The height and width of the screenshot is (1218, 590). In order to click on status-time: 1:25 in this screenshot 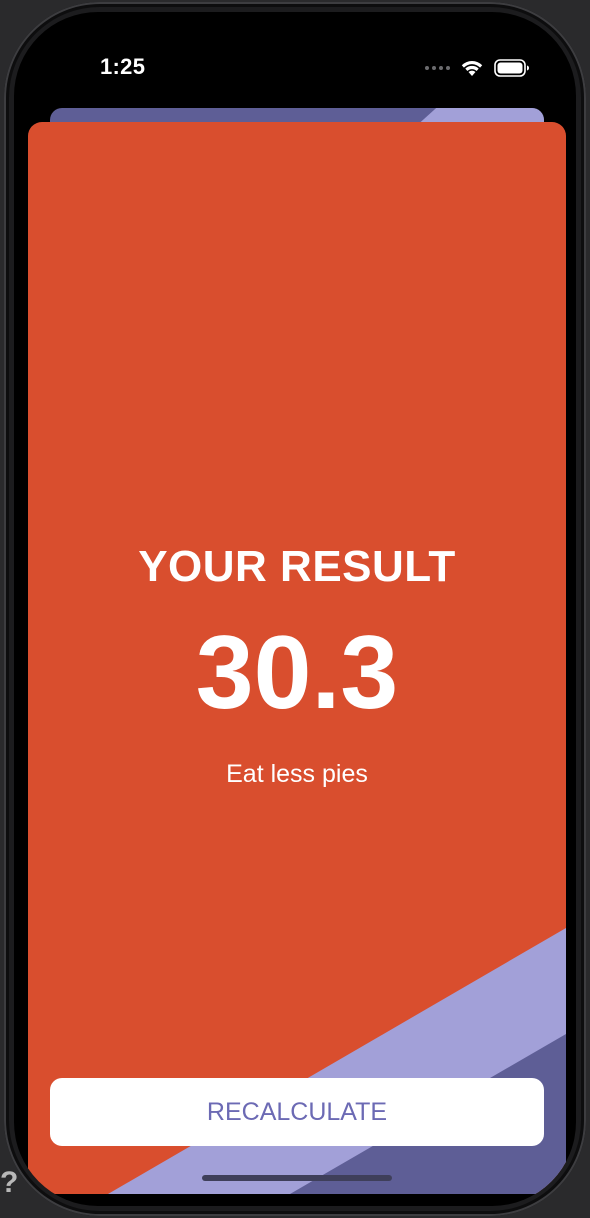, I will do `click(123, 66)`.